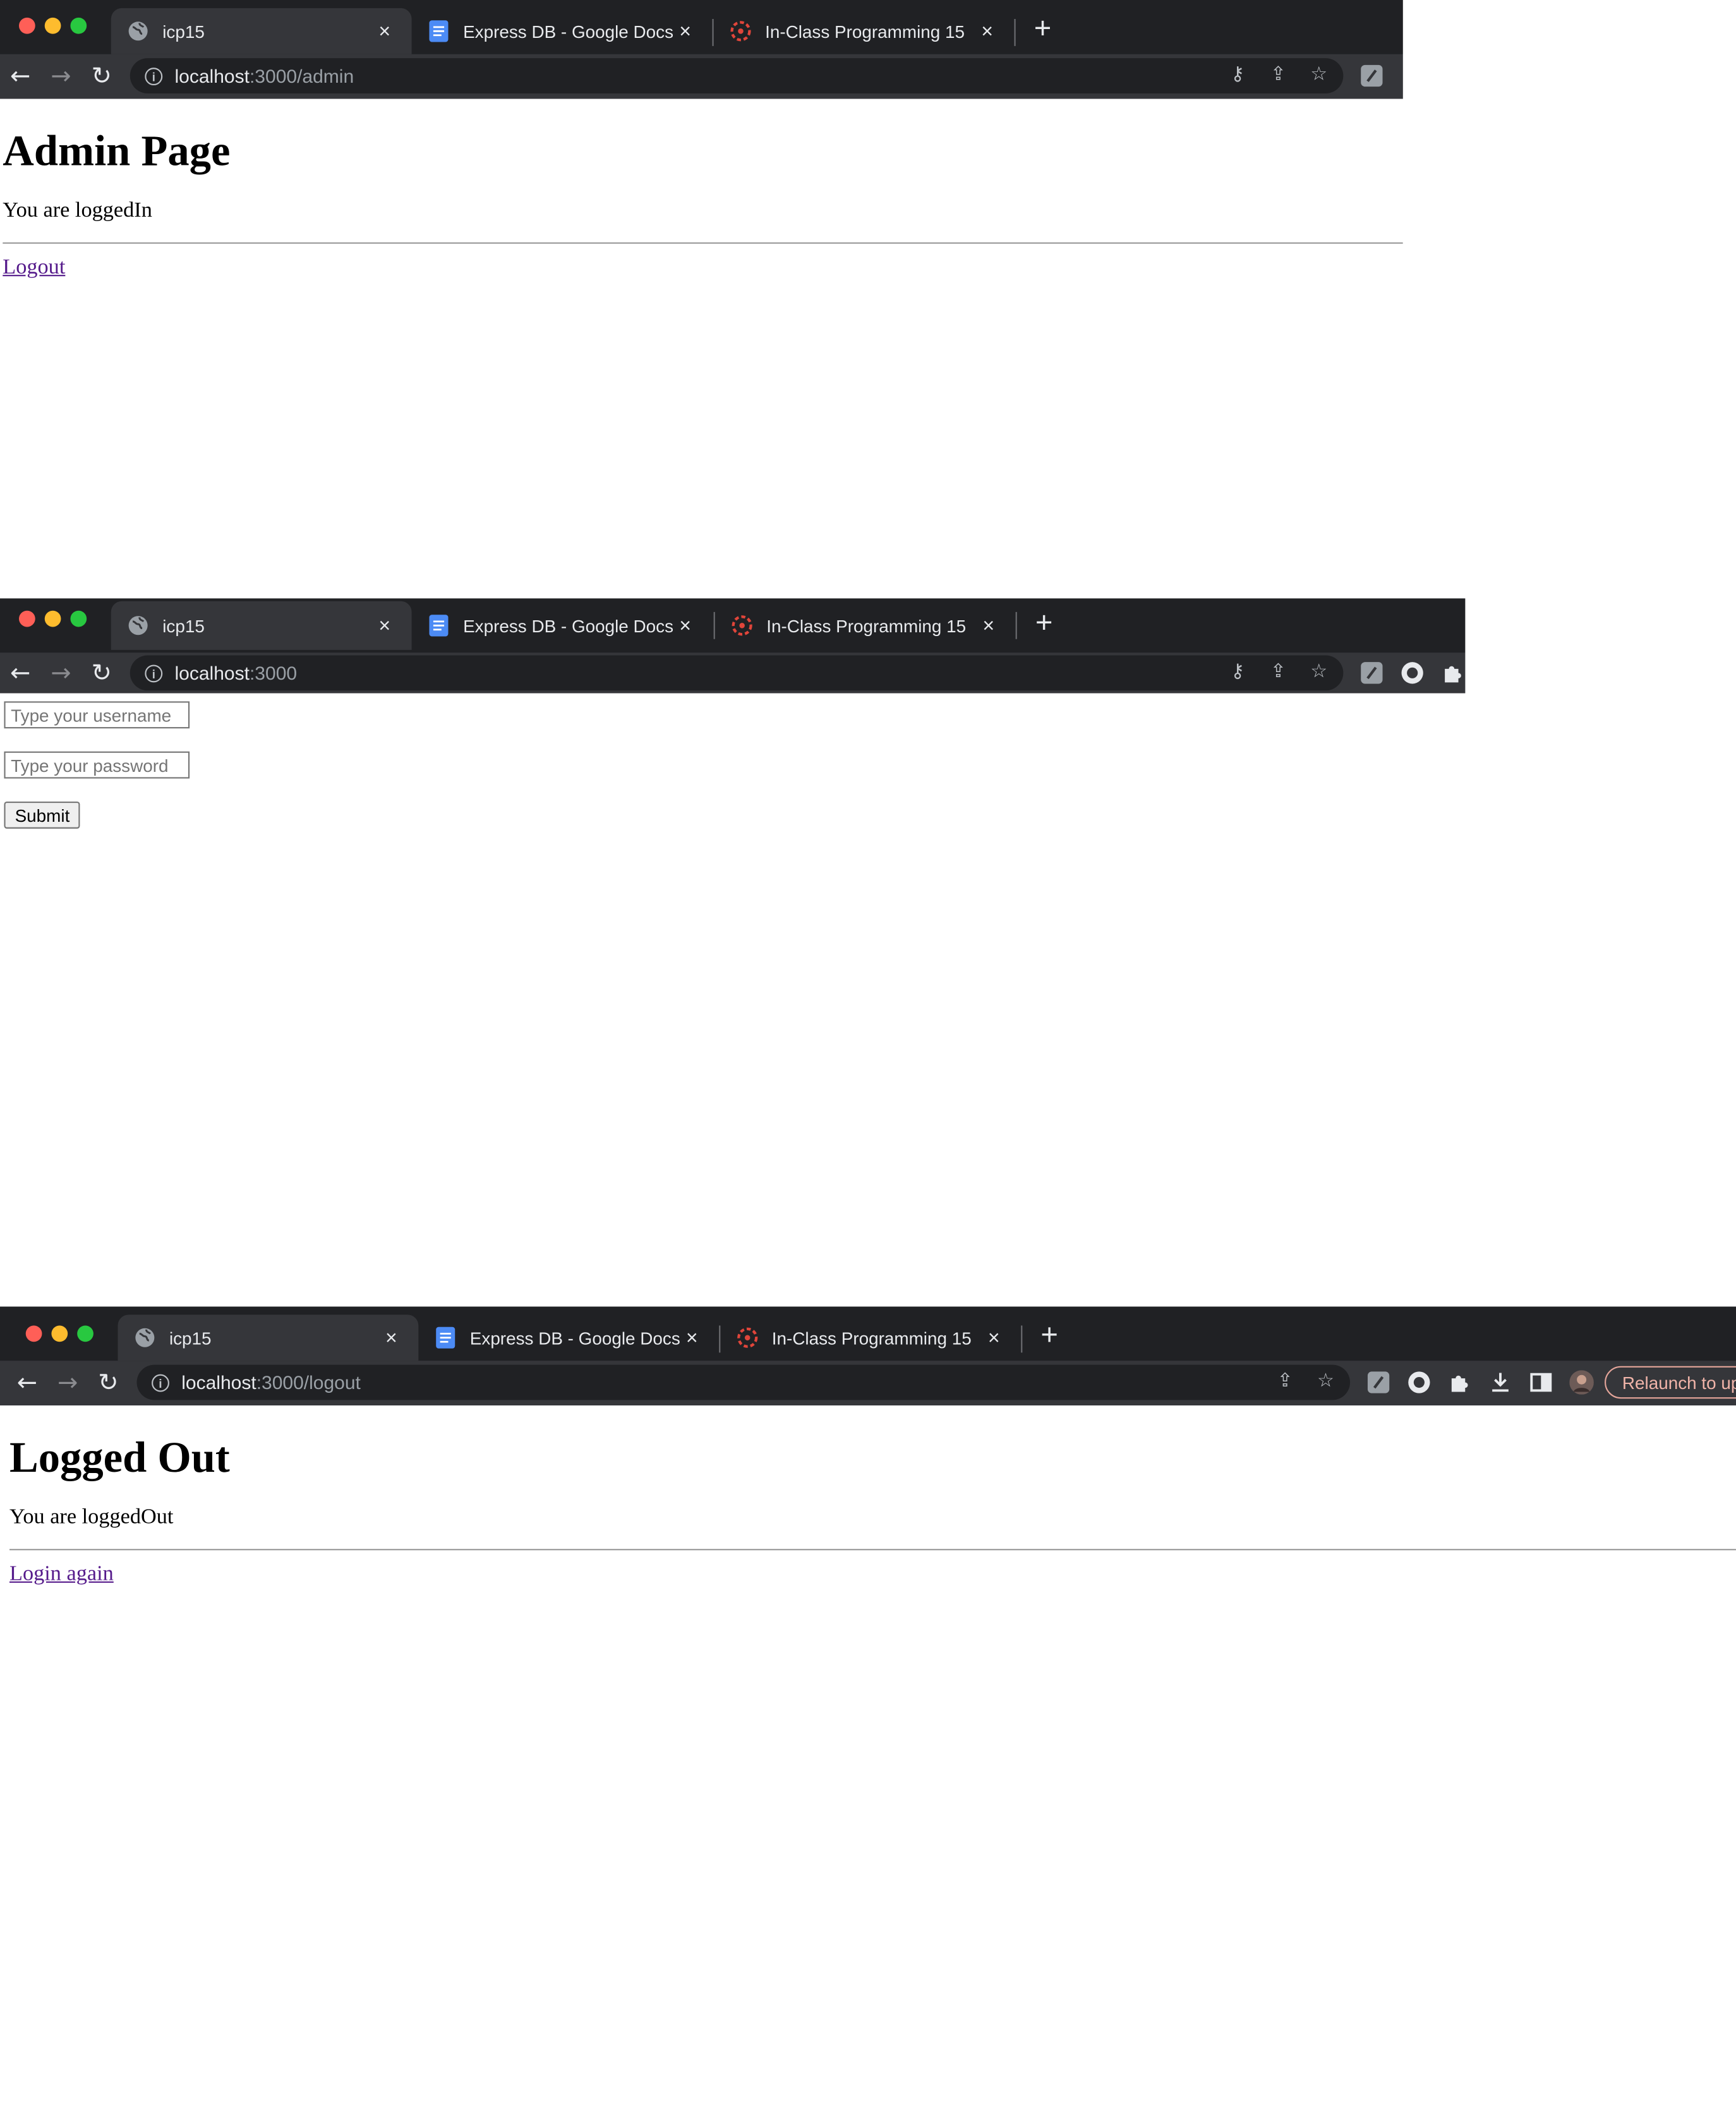 Image resolution: width=1736 pixels, height=2123 pixels. I want to click on google-docs-icon, so click(439, 626).